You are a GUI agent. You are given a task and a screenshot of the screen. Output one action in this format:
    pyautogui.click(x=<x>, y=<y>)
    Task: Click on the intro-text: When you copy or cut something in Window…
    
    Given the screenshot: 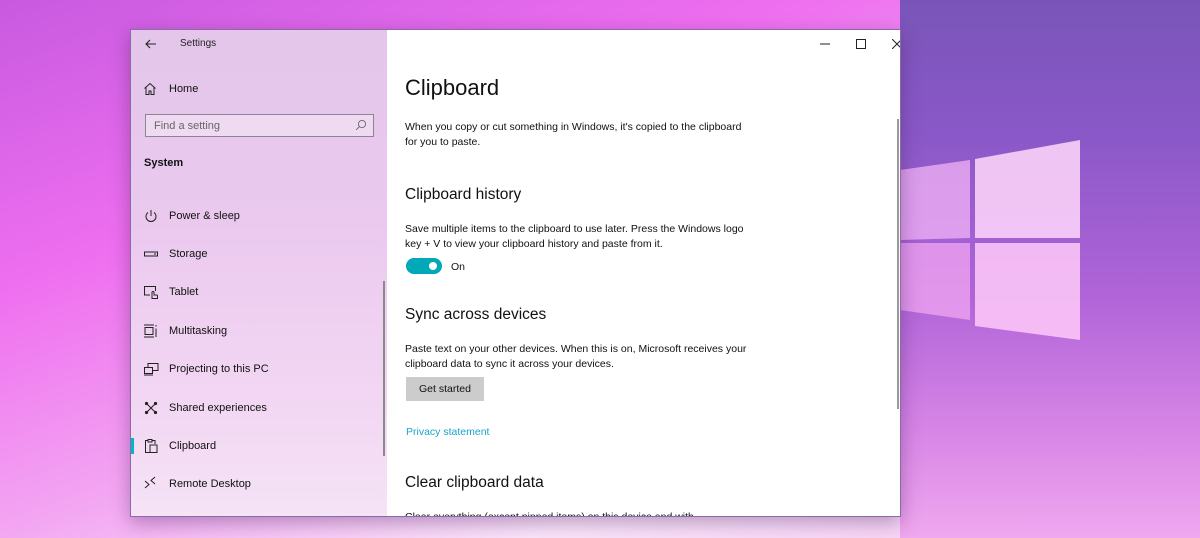 What is the action you would take?
    pyautogui.click(x=573, y=134)
    